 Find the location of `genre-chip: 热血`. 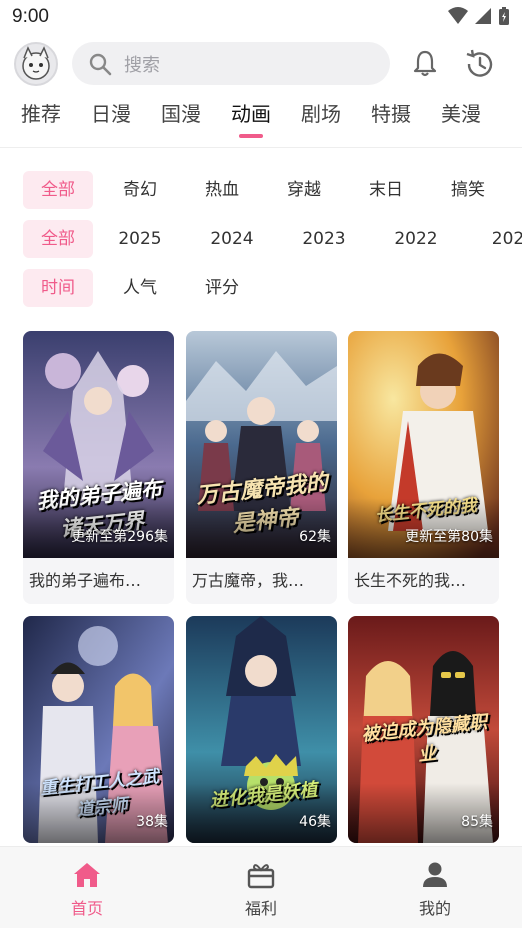

genre-chip: 热血 is located at coordinates (222, 190).